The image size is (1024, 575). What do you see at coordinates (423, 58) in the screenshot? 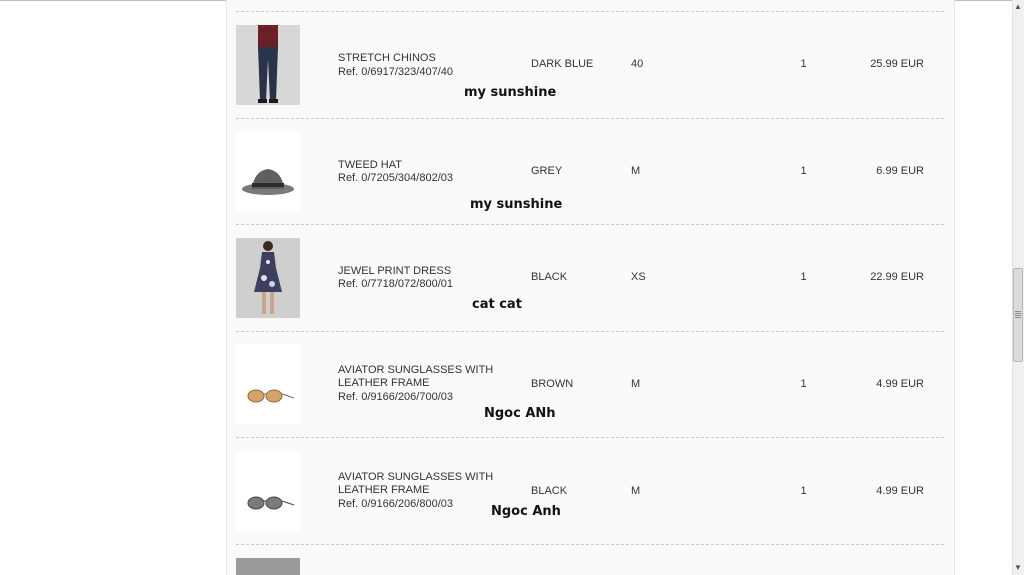
I see `product-name: STRETCH CHINOS` at bounding box center [423, 58].